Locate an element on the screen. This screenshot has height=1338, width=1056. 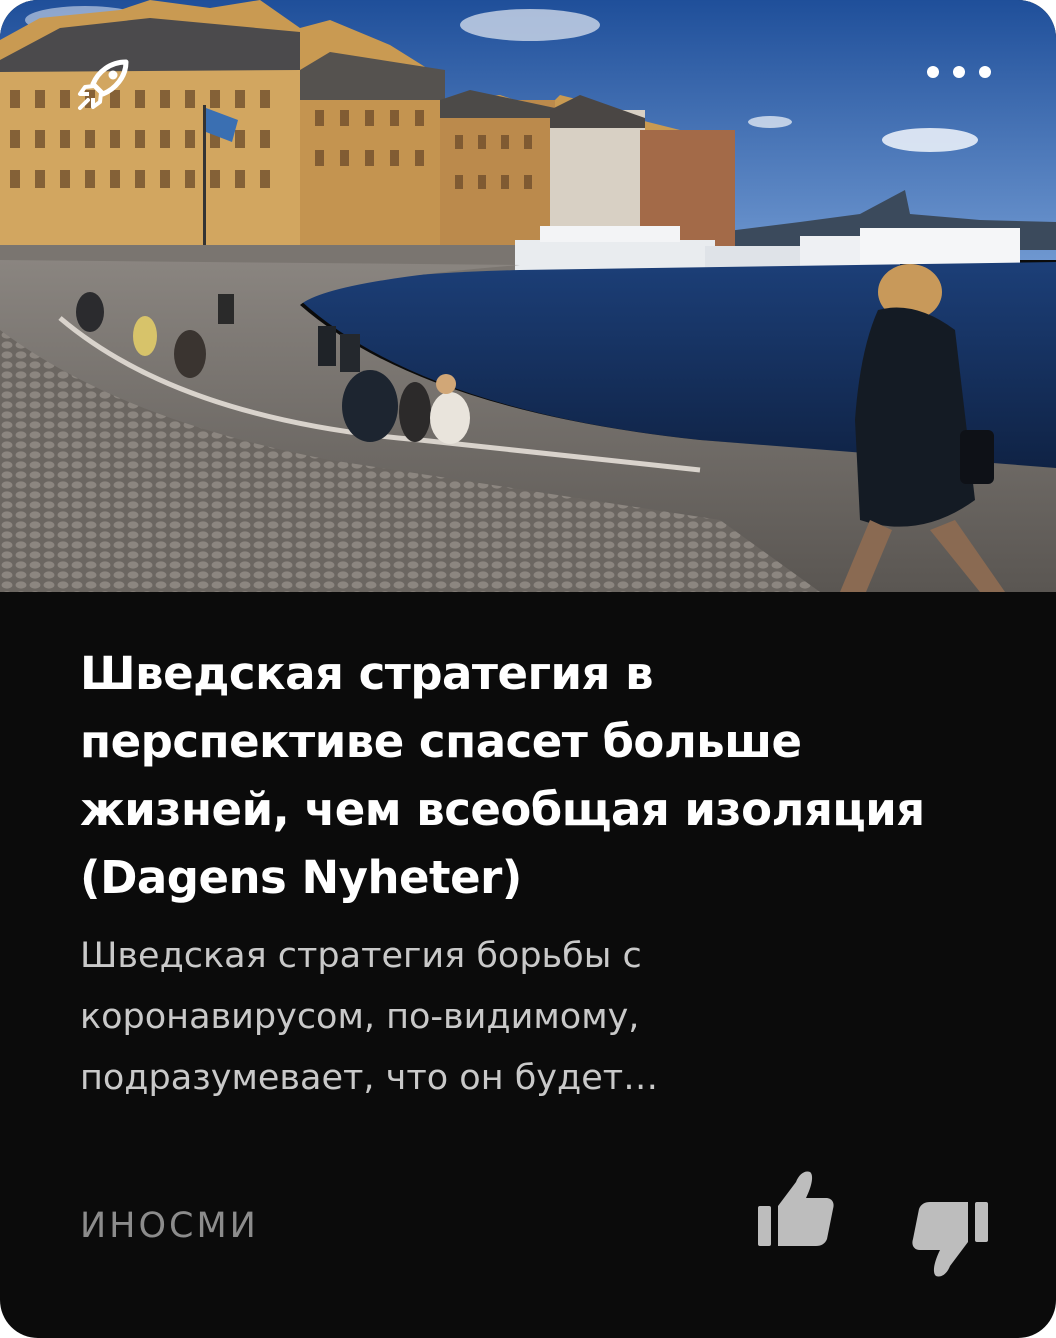
thumbs-up-icon is located at coordinates (796, 1208).